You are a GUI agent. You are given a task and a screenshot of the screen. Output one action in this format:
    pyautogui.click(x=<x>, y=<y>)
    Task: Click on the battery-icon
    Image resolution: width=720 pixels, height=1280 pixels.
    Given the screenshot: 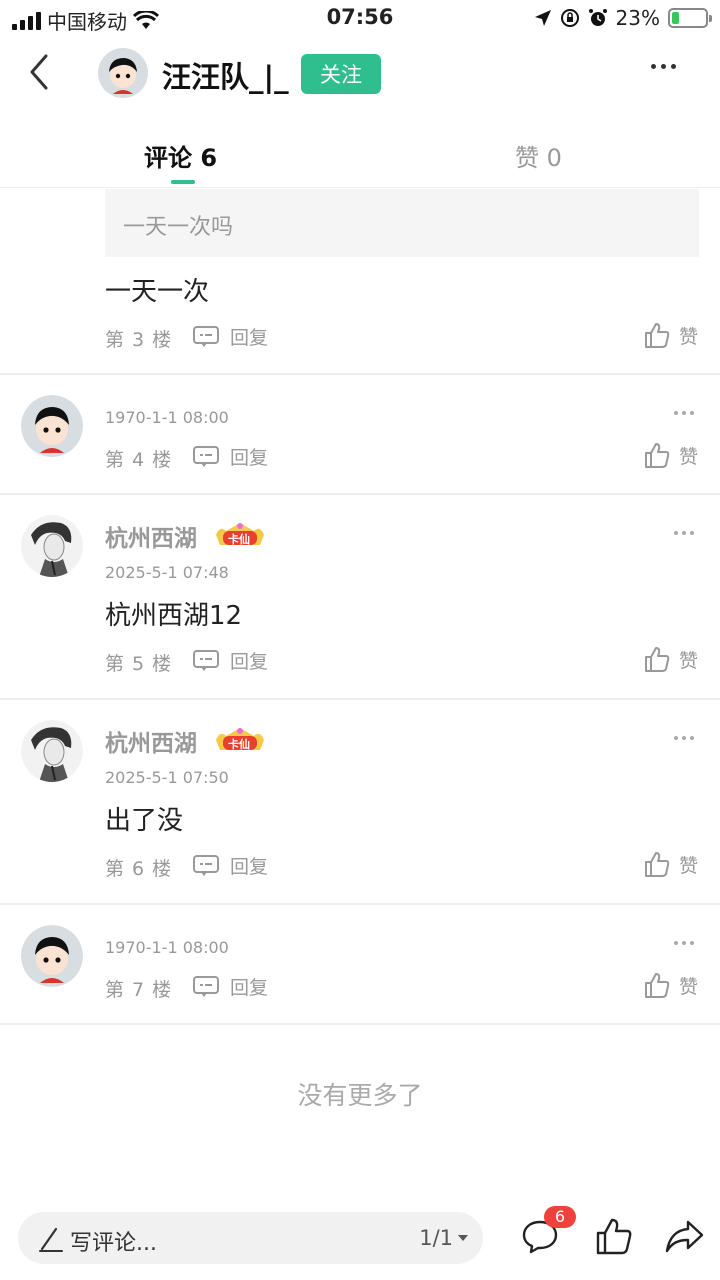 What is the action you would take?
    pyautogui.click(x=690, y=18)
    